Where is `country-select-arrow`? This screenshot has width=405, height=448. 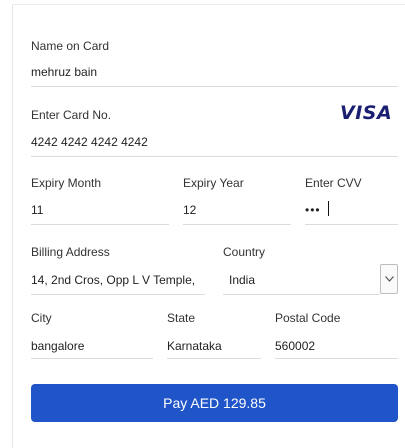 country-select-arrow is located at coordinates (389, 279).